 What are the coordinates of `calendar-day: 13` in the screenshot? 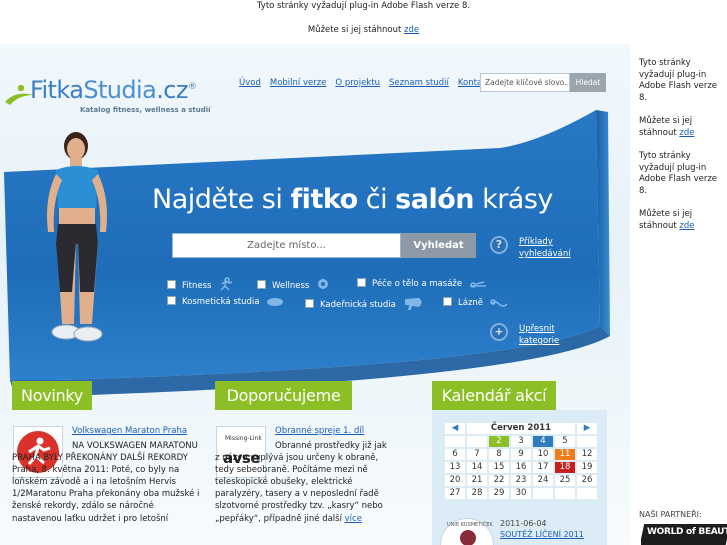 It's located at (455, 467).